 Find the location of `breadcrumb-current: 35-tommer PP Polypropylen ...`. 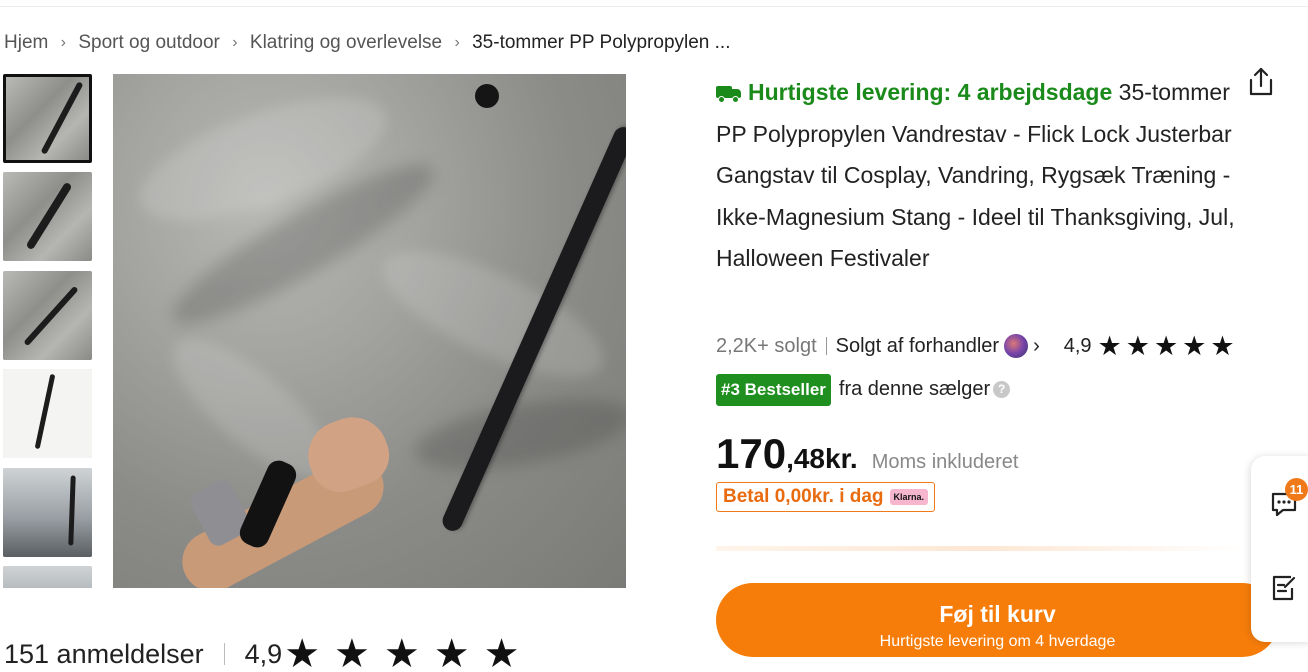

breadcrumb-current: 35-tommer PP Polypropylen ... is located at coordinates (601, 42).